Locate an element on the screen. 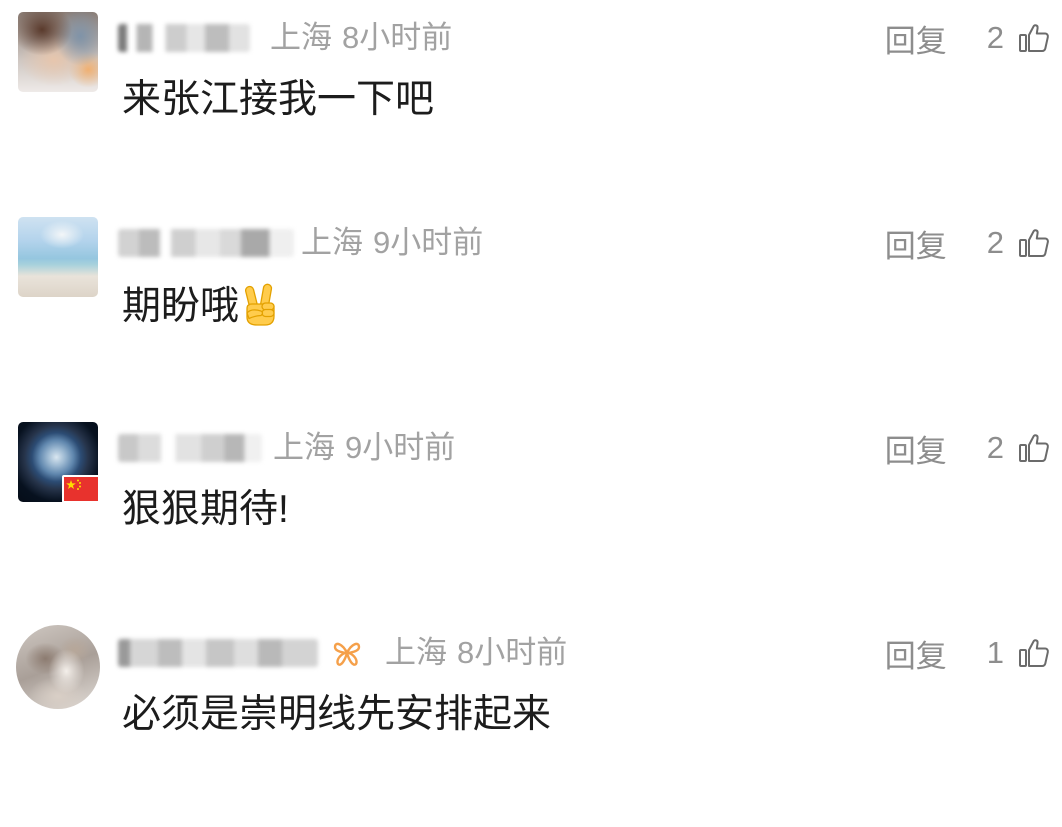 Image resolution: width=1062 pixels, height=827 pixels. comment-text: 狠狠期待! is located at coordinates (205, 509).